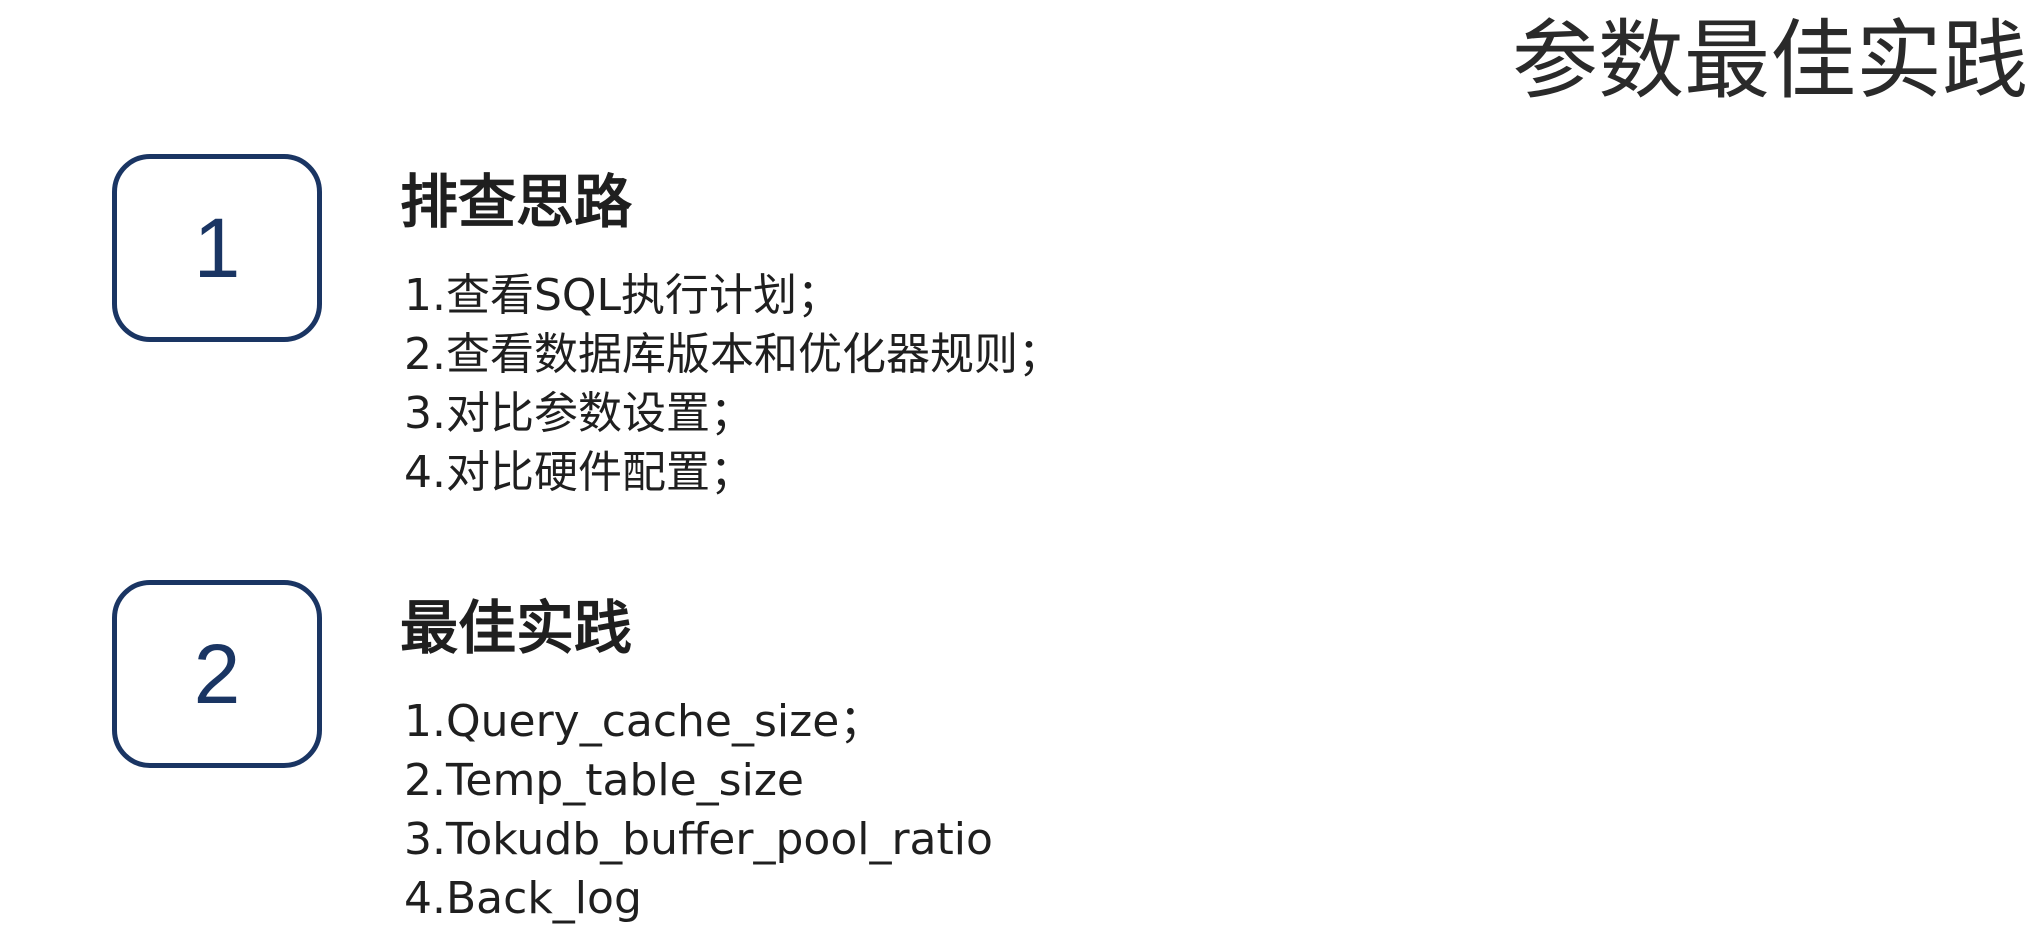  I want to click on list-item: 4.Back_log, so click(523, 898).